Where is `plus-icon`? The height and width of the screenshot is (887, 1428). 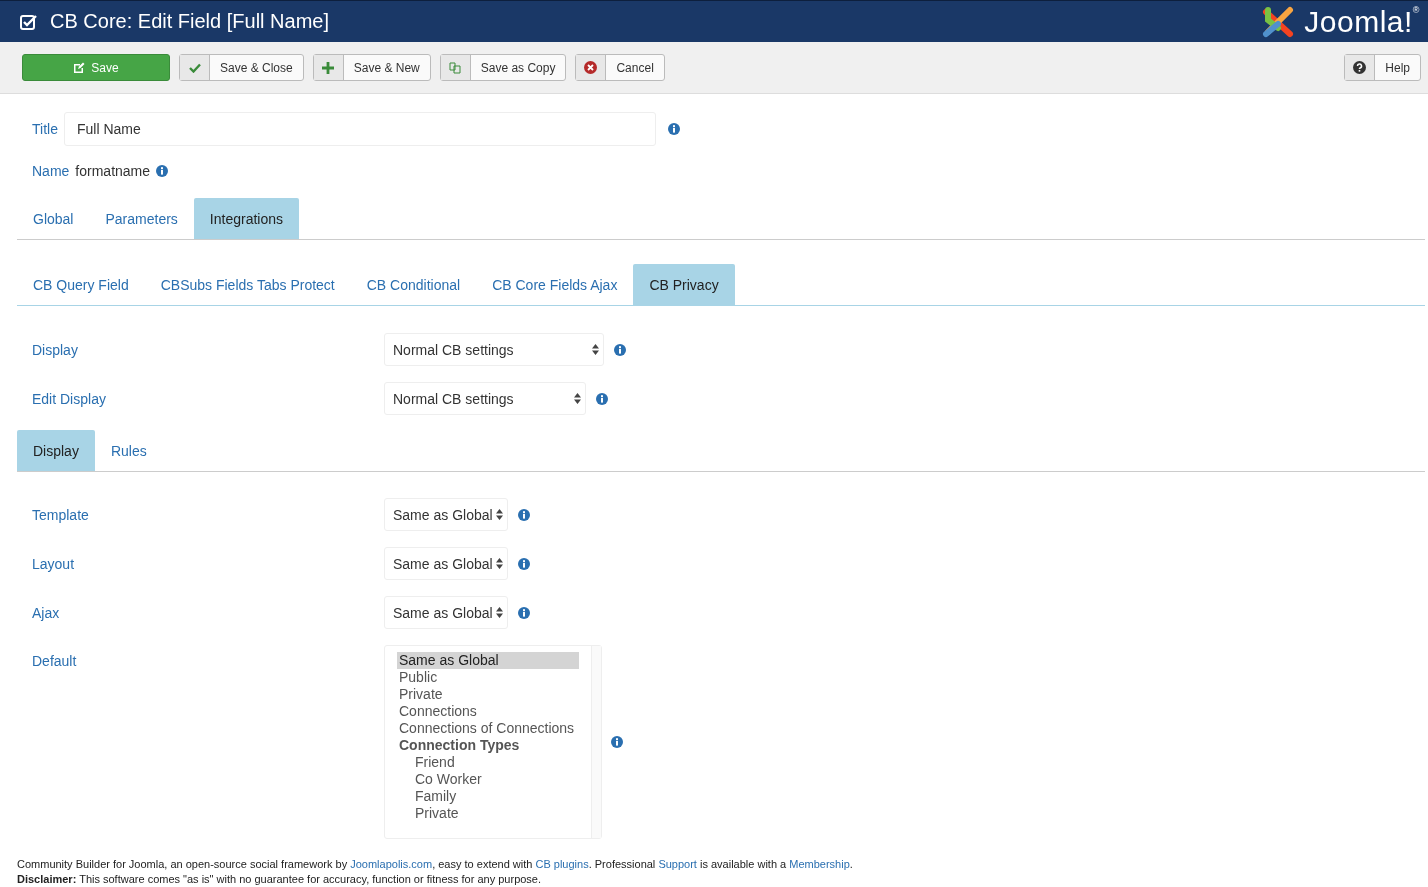 plus-icon is located at coordinates (328, 67).